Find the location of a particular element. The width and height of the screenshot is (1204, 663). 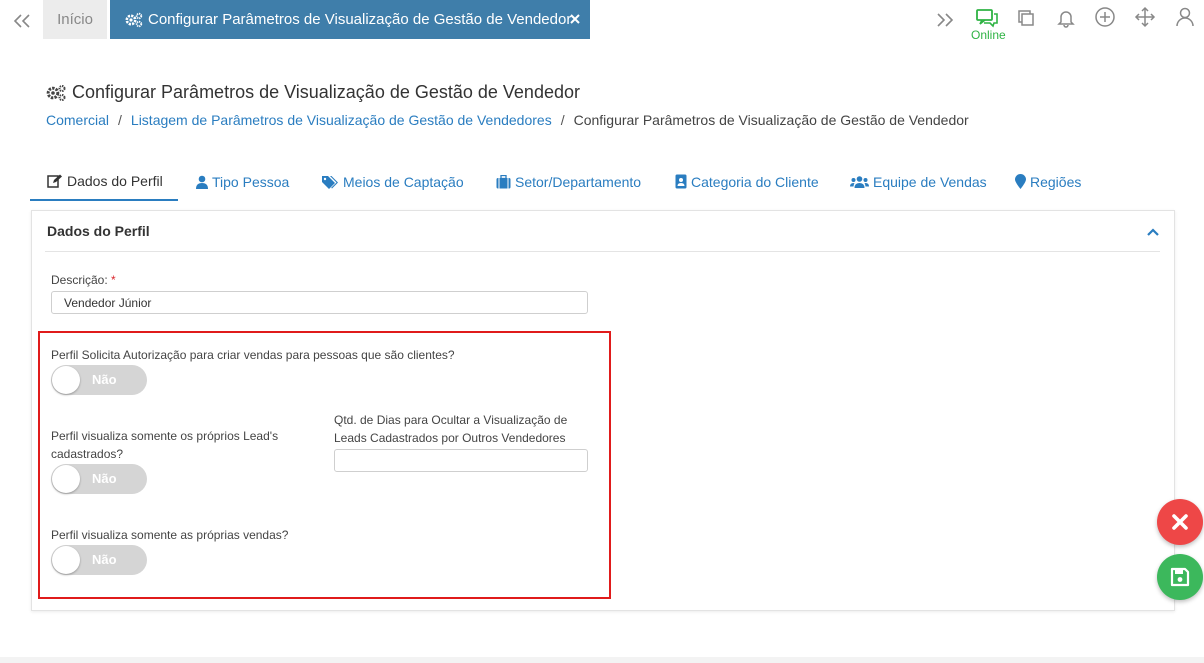

q1-toggle: Não is located at coordinates (99, 380).